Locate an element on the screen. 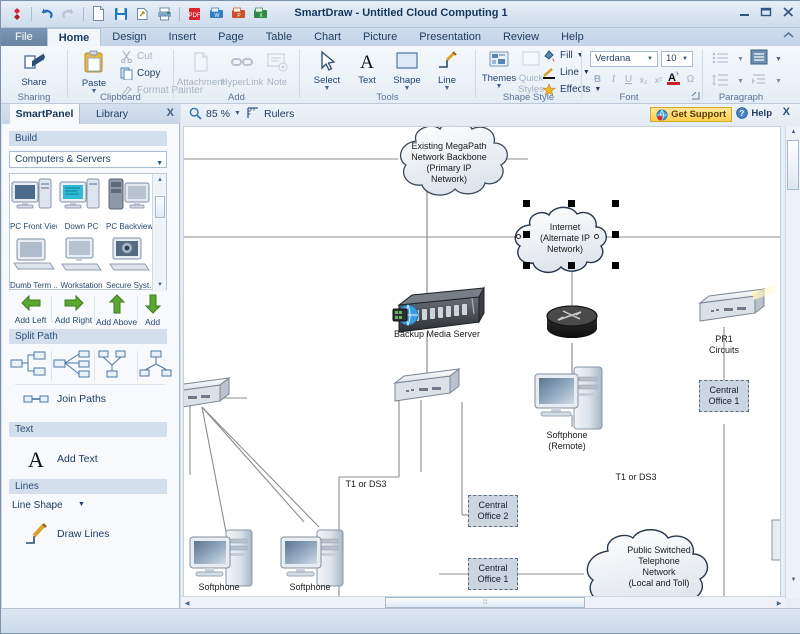  indent-button is located at coordinates (759, 79).